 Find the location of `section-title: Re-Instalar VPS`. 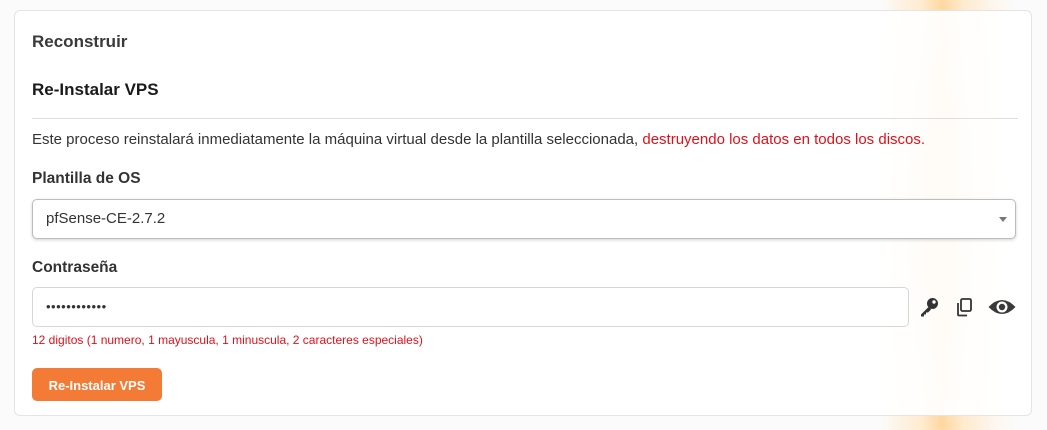

section-title: Re-Instalar VPS is located at coordinates (95, 89).